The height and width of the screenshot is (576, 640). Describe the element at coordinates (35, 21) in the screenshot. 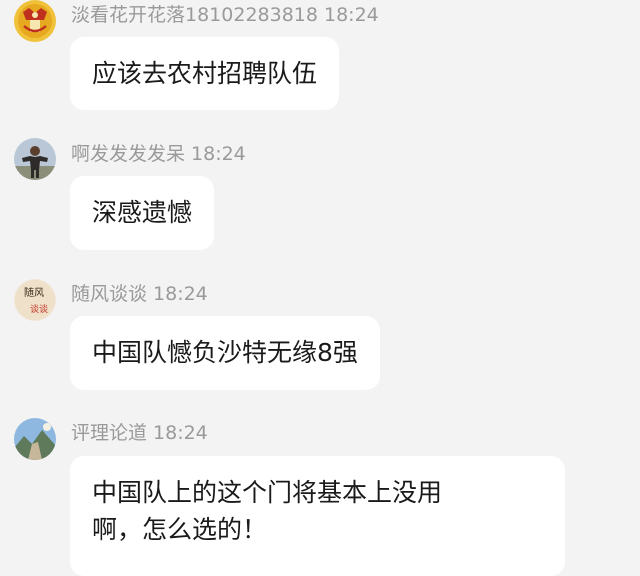

I see `gold-emblem-avatar` at that location.